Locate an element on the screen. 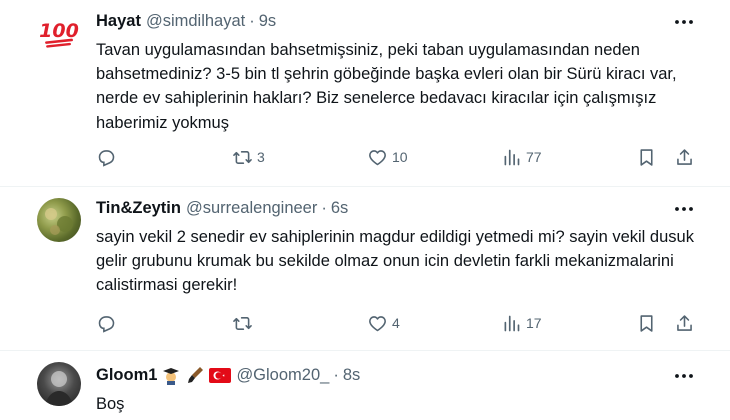 This screenshot has height=420, width=730. tweet-header: Gloom1 @Gloom20_ · 8s is located at coordinates (228, 375).